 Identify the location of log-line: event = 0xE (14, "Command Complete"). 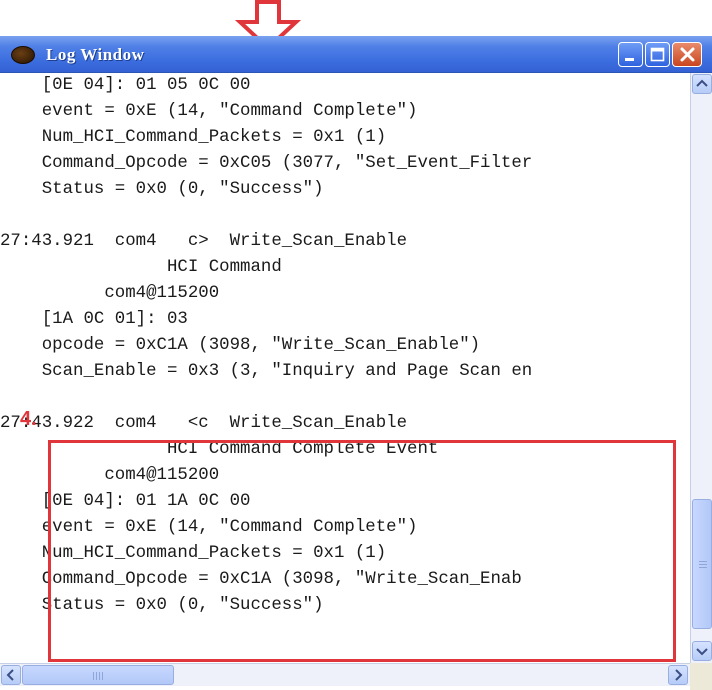
(209, 111).